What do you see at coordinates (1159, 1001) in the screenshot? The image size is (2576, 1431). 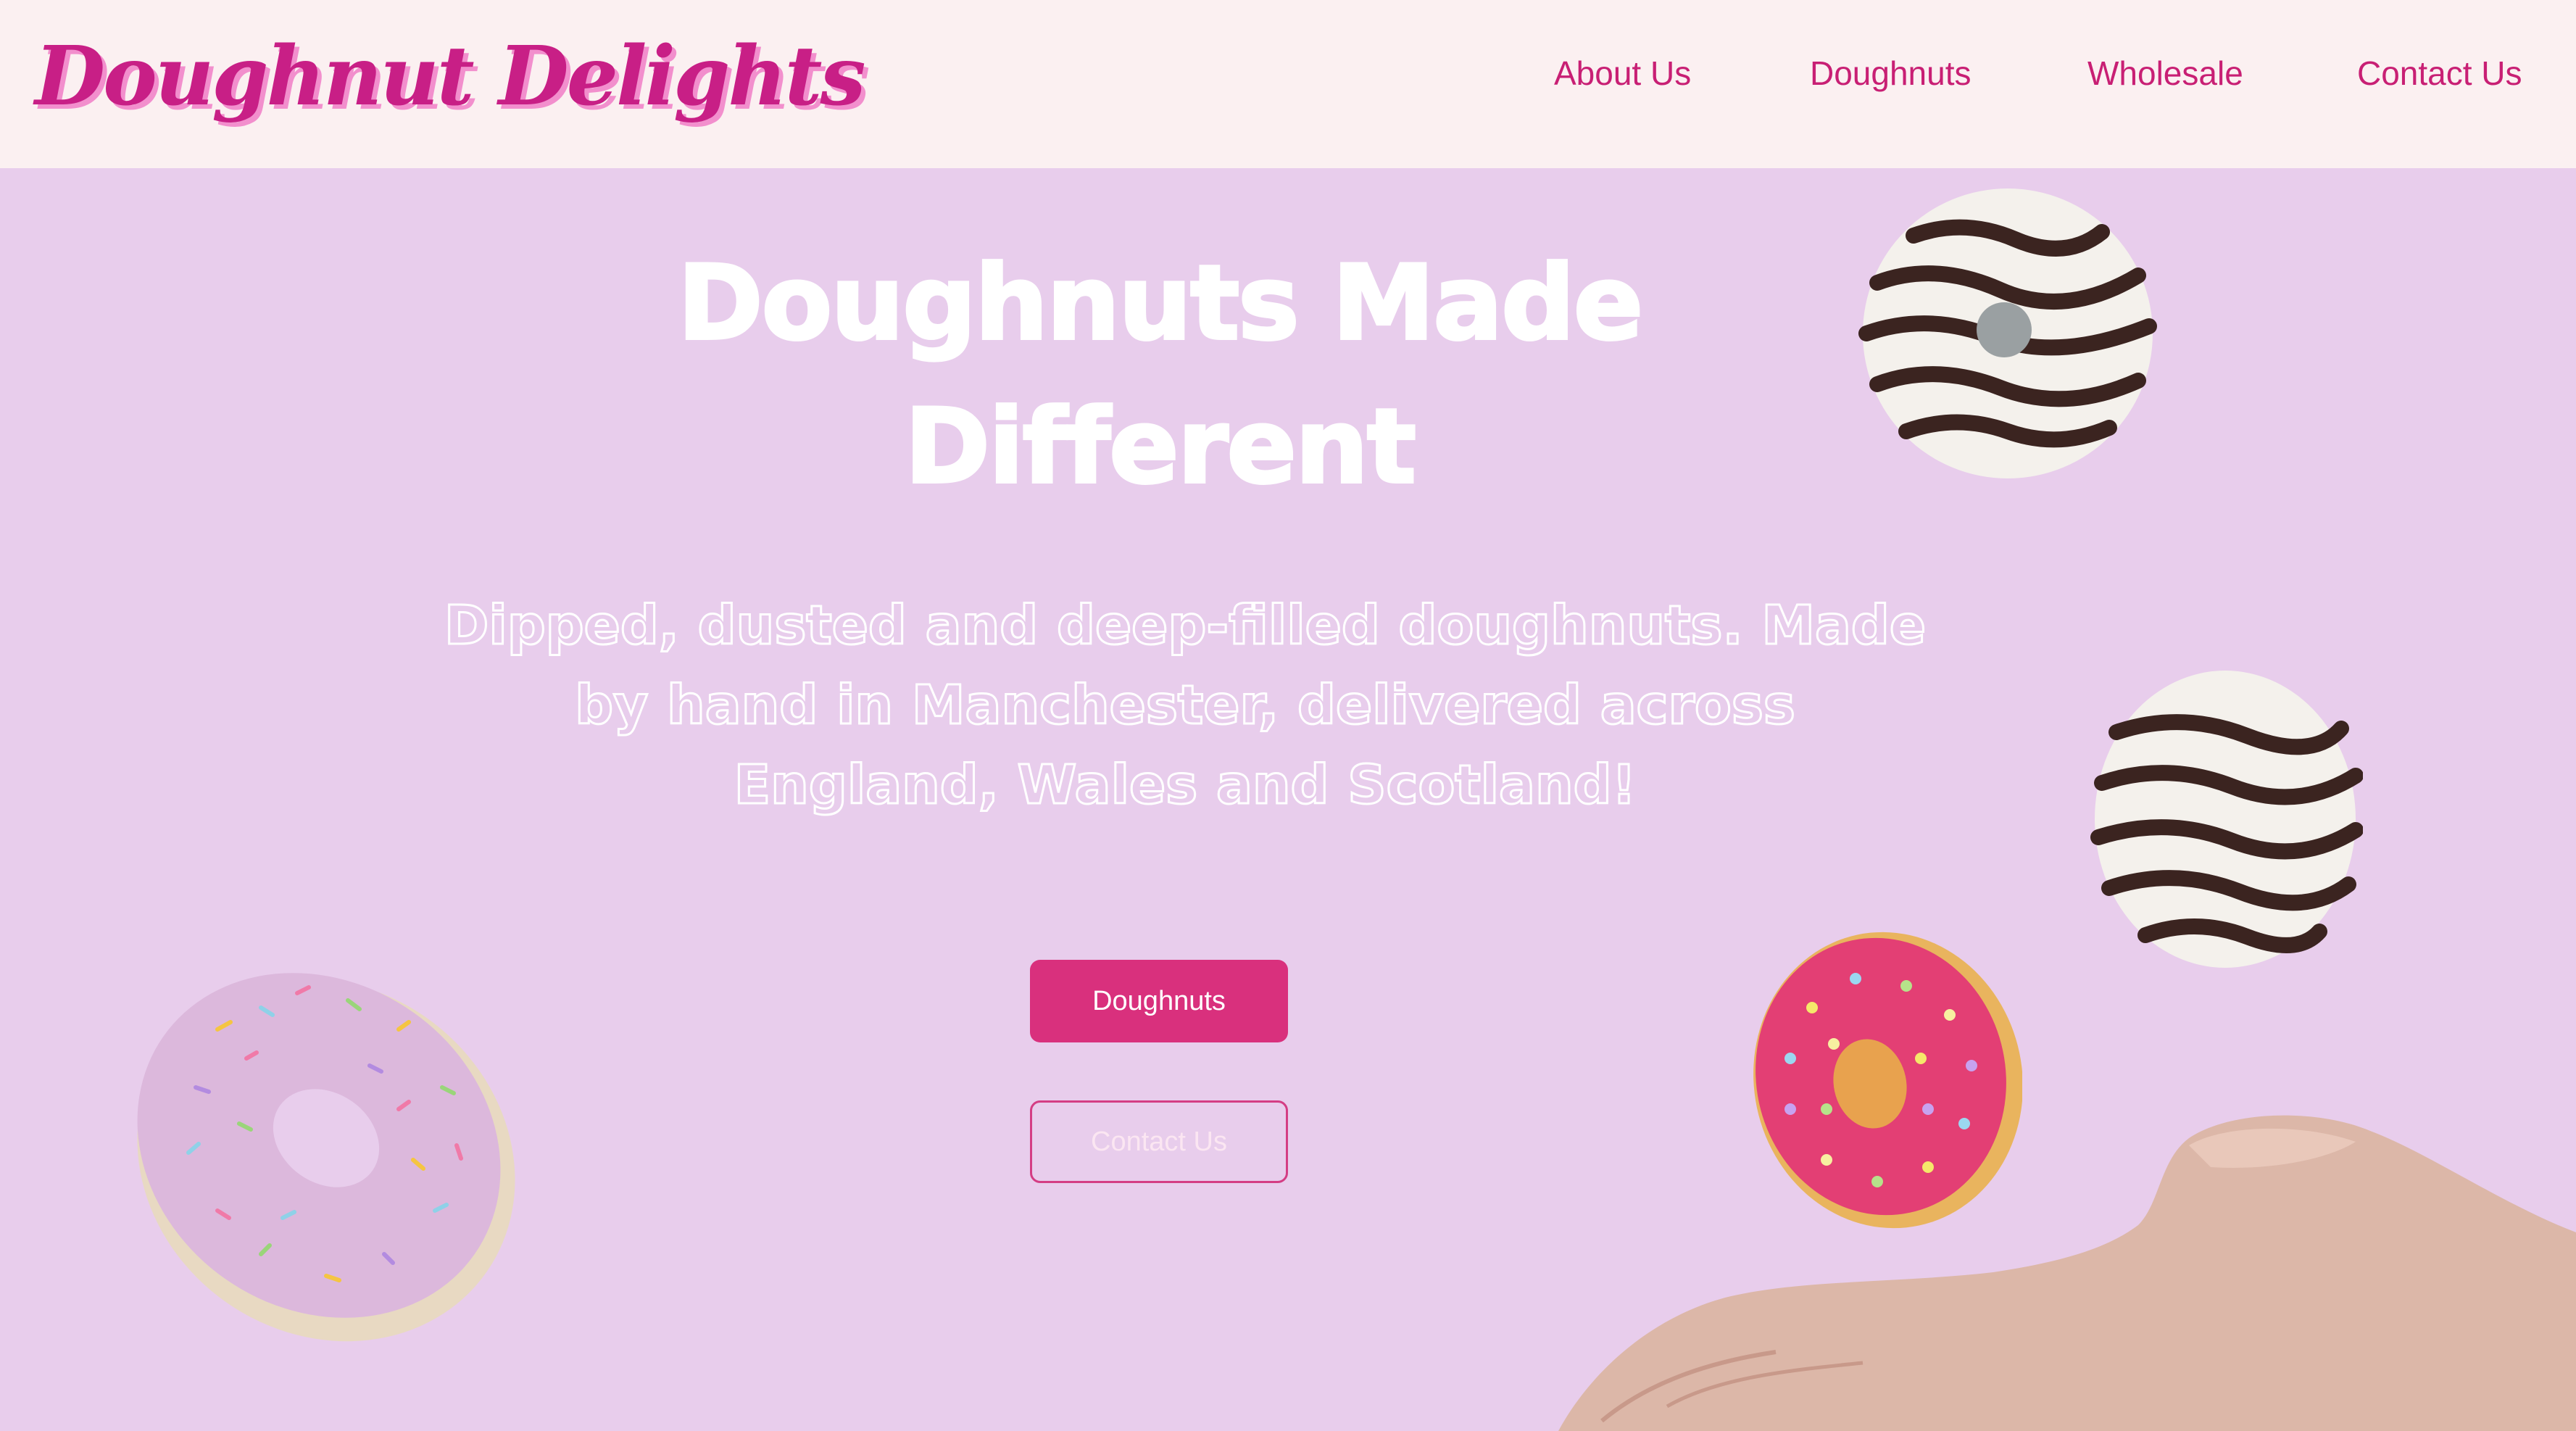 I see `doughnuts-button: Doughnuts` at bounding box center [1159, 1001].